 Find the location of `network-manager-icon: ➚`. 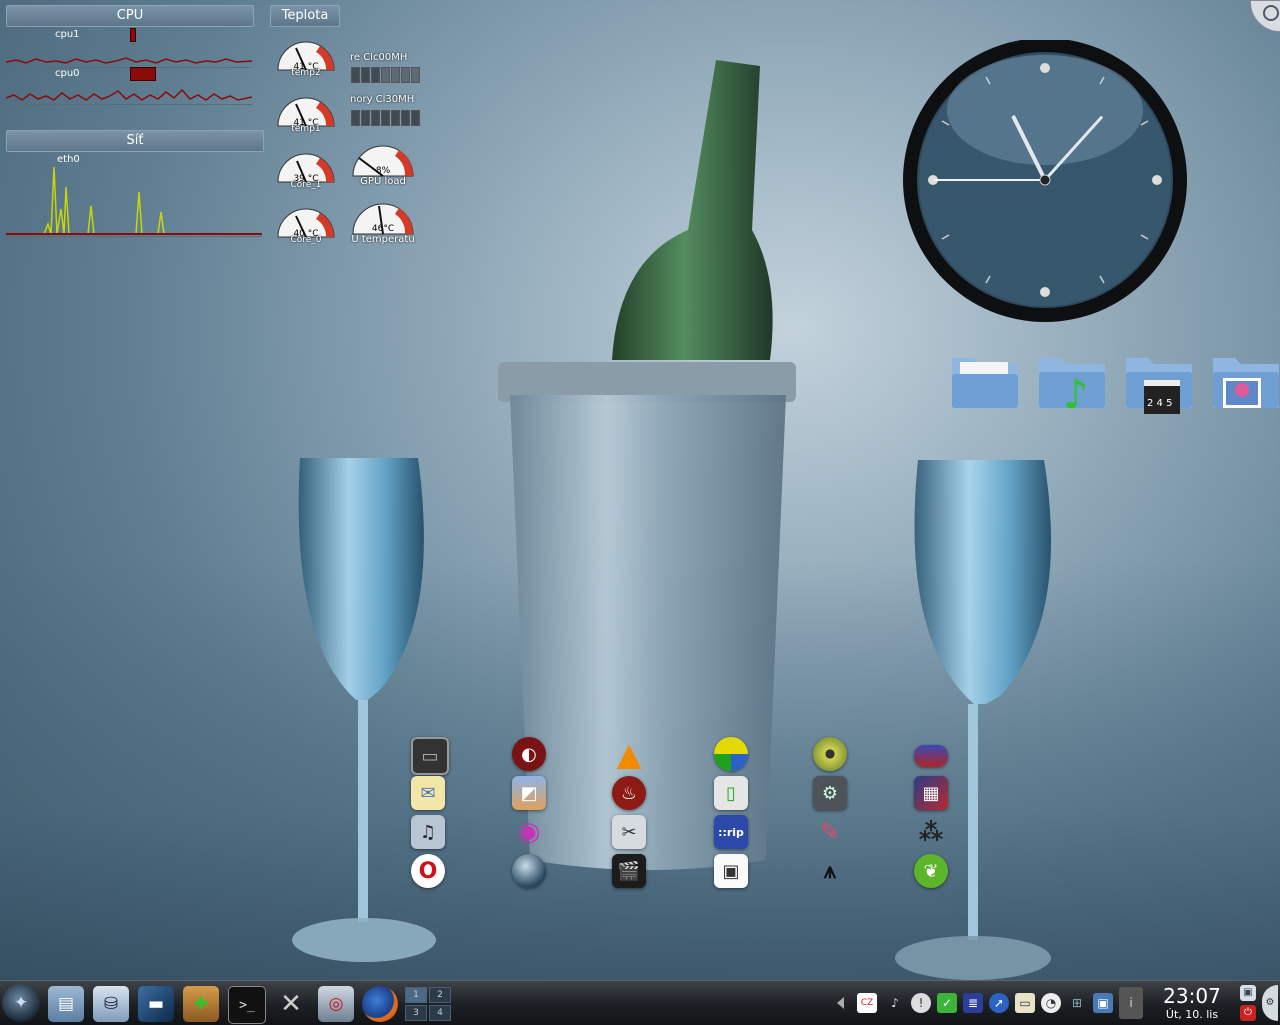

network-manager-icon: ➚ is located at coordinates (999, 1003).